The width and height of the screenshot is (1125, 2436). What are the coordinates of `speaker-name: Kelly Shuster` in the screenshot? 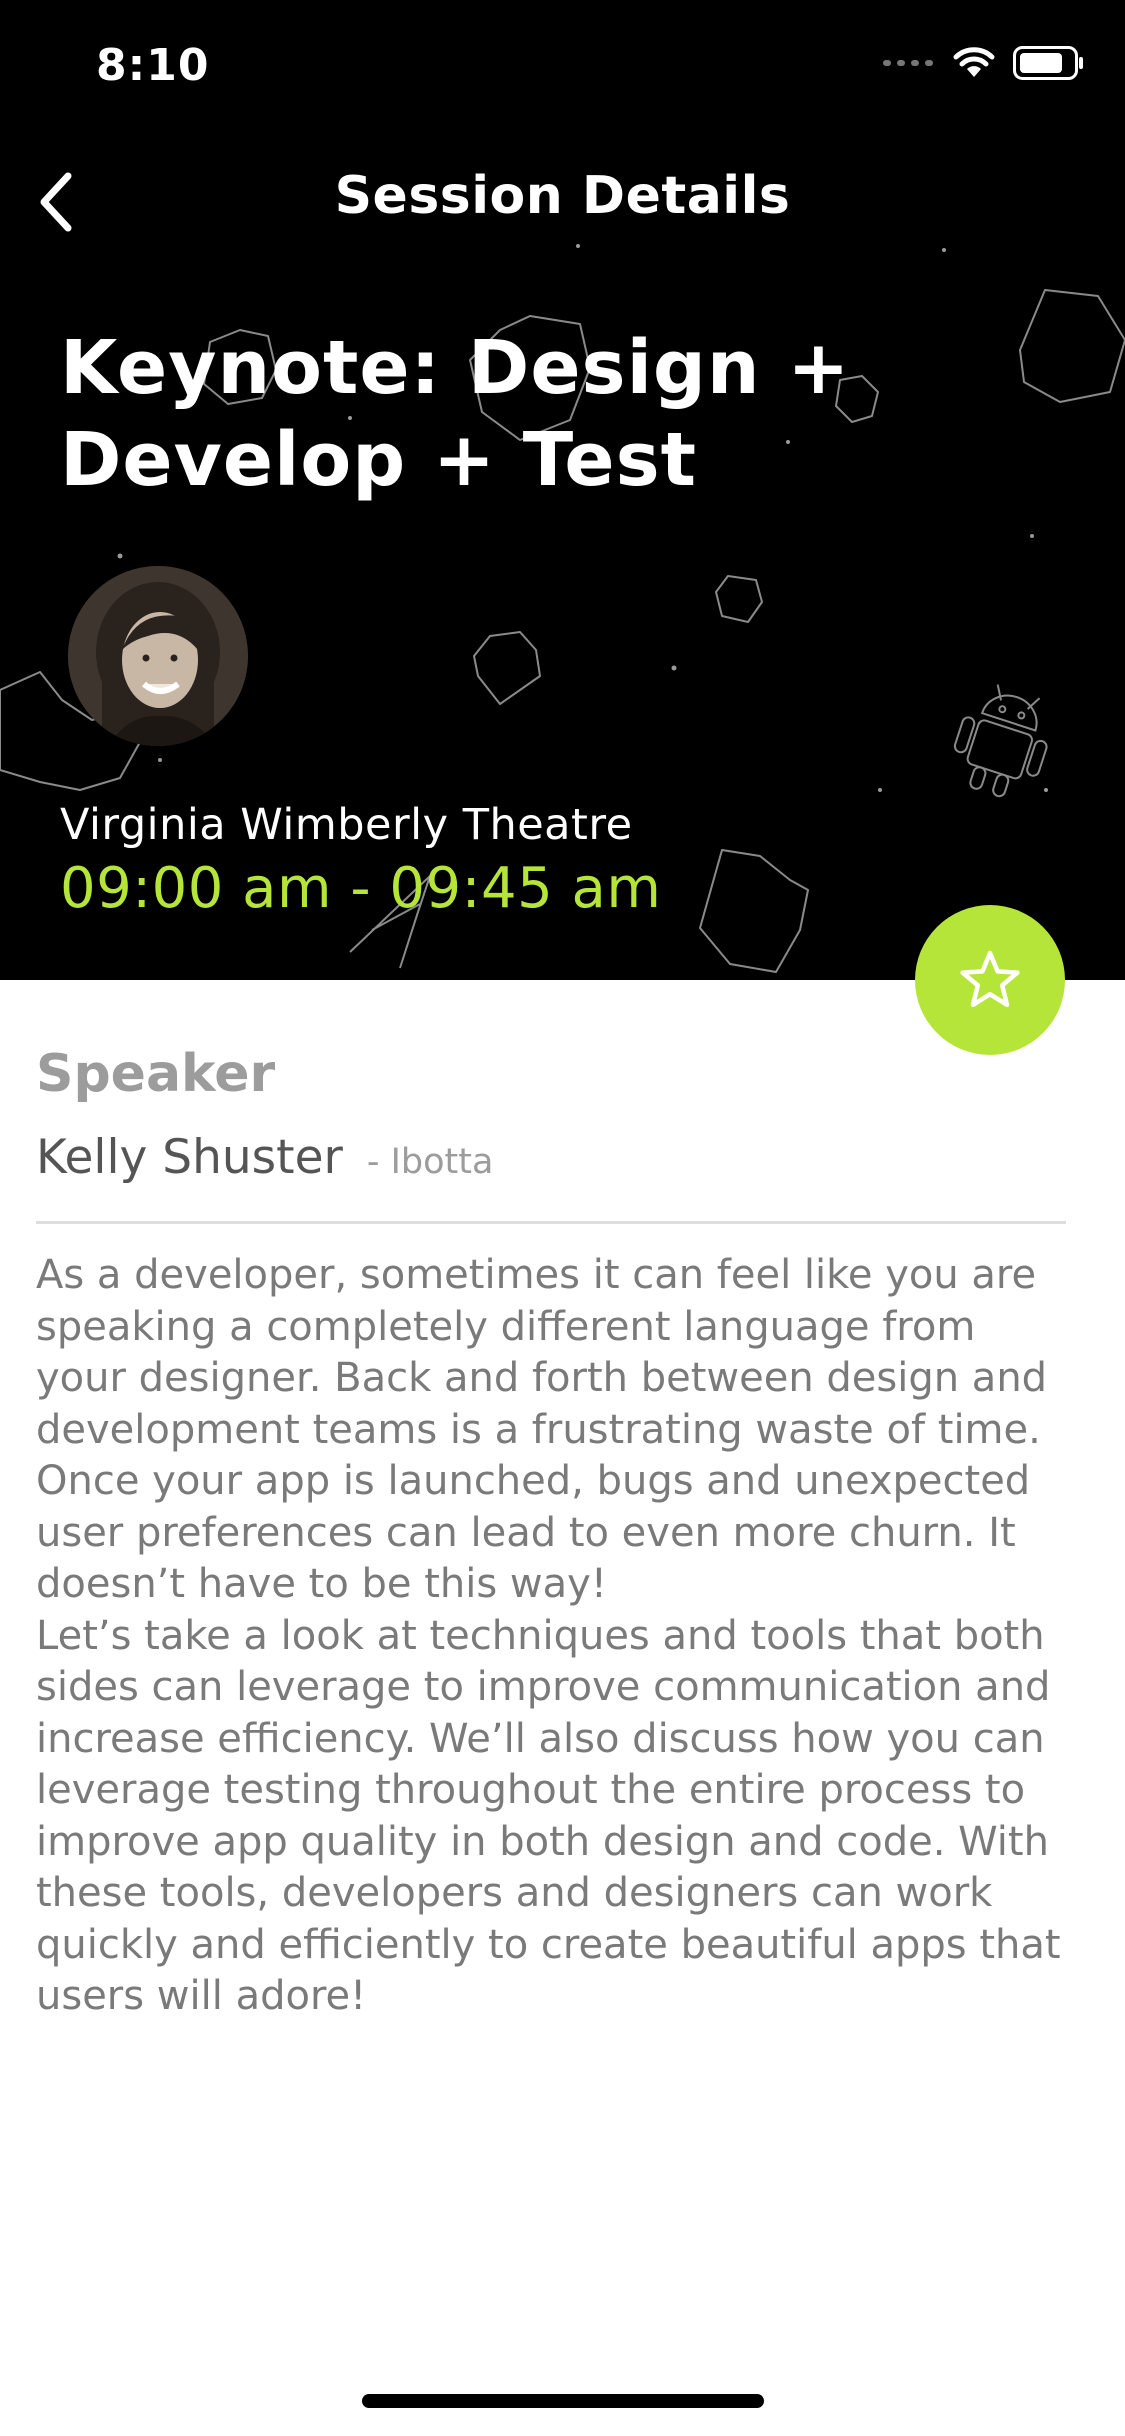 It's located at (189, 1157).